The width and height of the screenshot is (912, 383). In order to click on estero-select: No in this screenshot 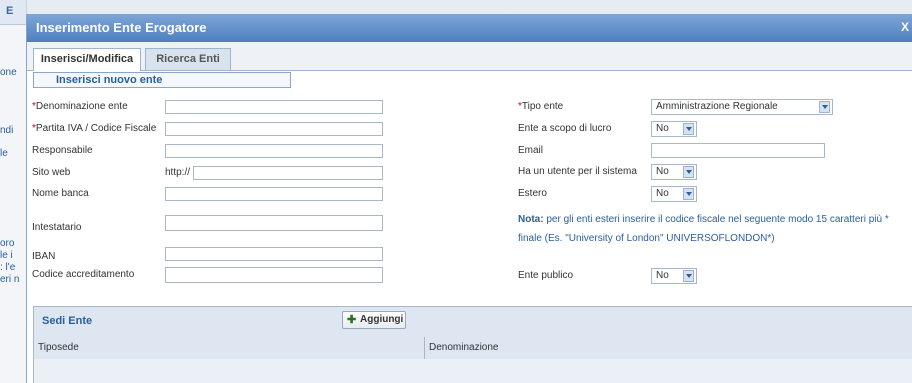, I will do `click(674, 194)`.